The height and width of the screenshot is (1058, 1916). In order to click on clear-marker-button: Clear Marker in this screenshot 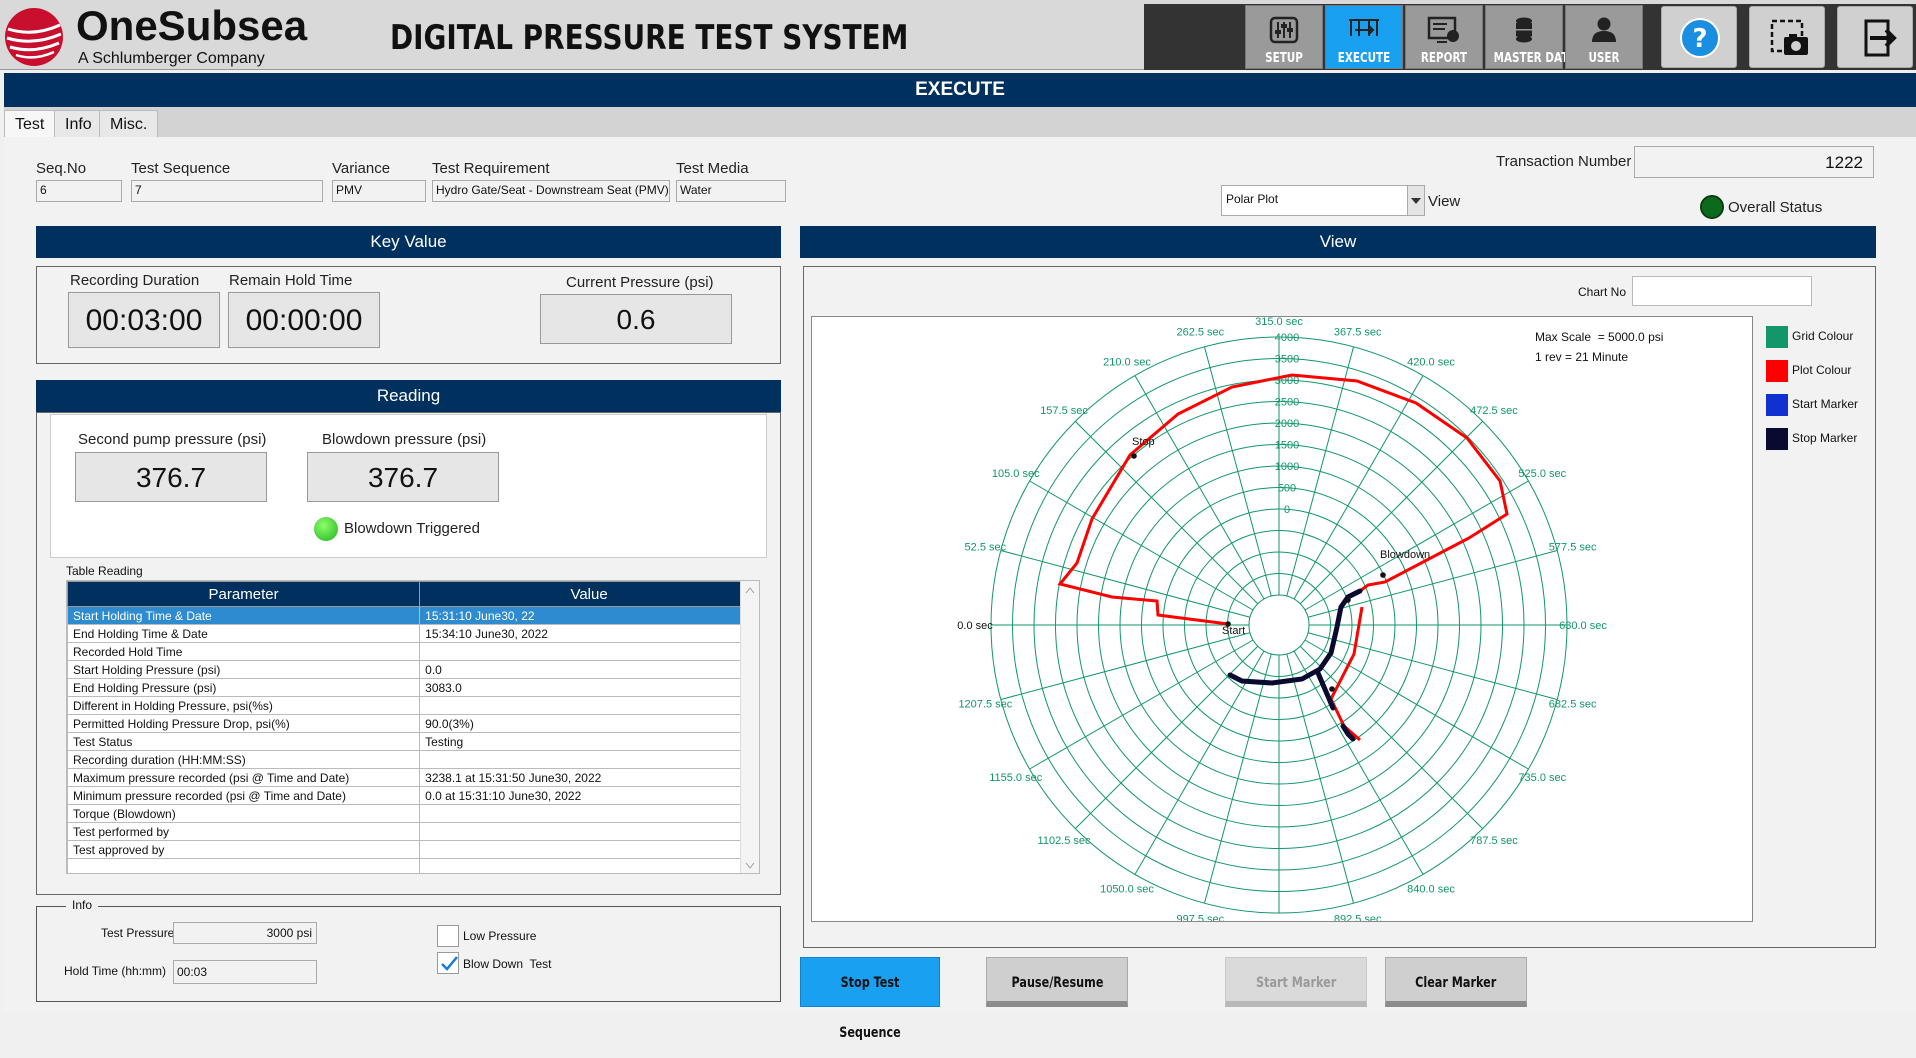, I will do `click(1456, 982)`.